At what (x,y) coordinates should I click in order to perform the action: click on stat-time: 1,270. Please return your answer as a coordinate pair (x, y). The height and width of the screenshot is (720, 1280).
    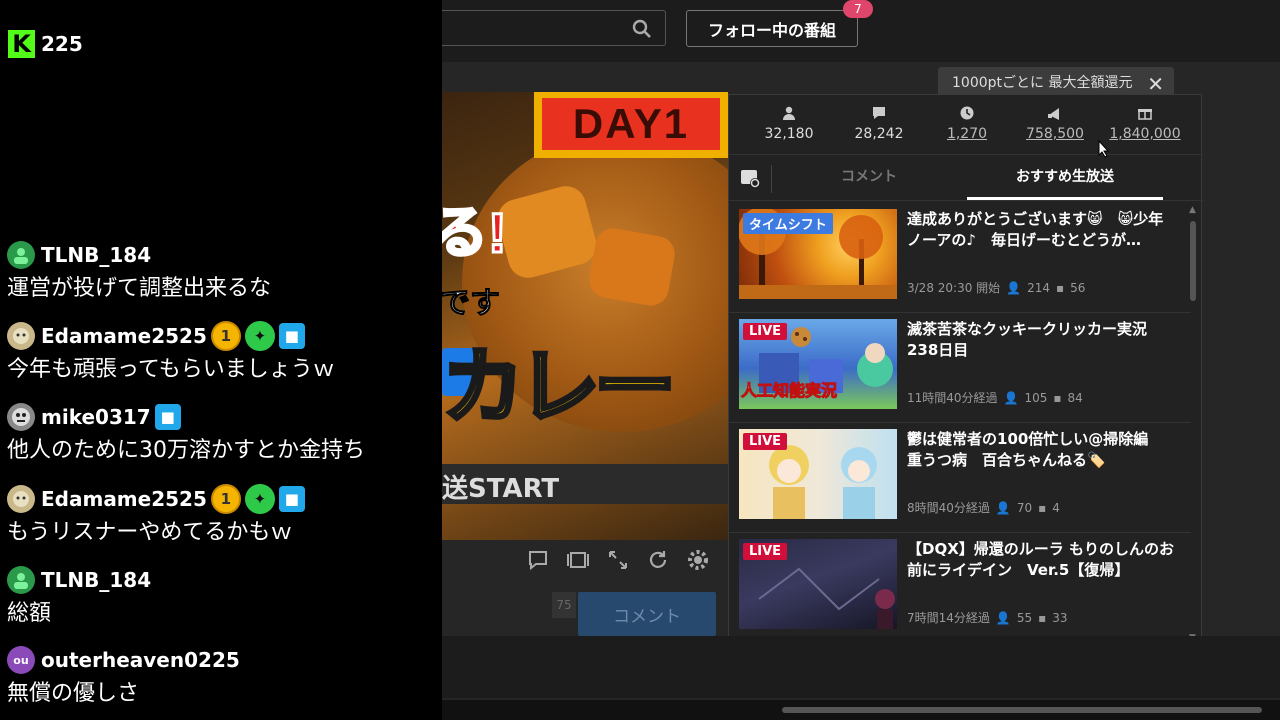
    Looking at the image, I should click on (967, 123).